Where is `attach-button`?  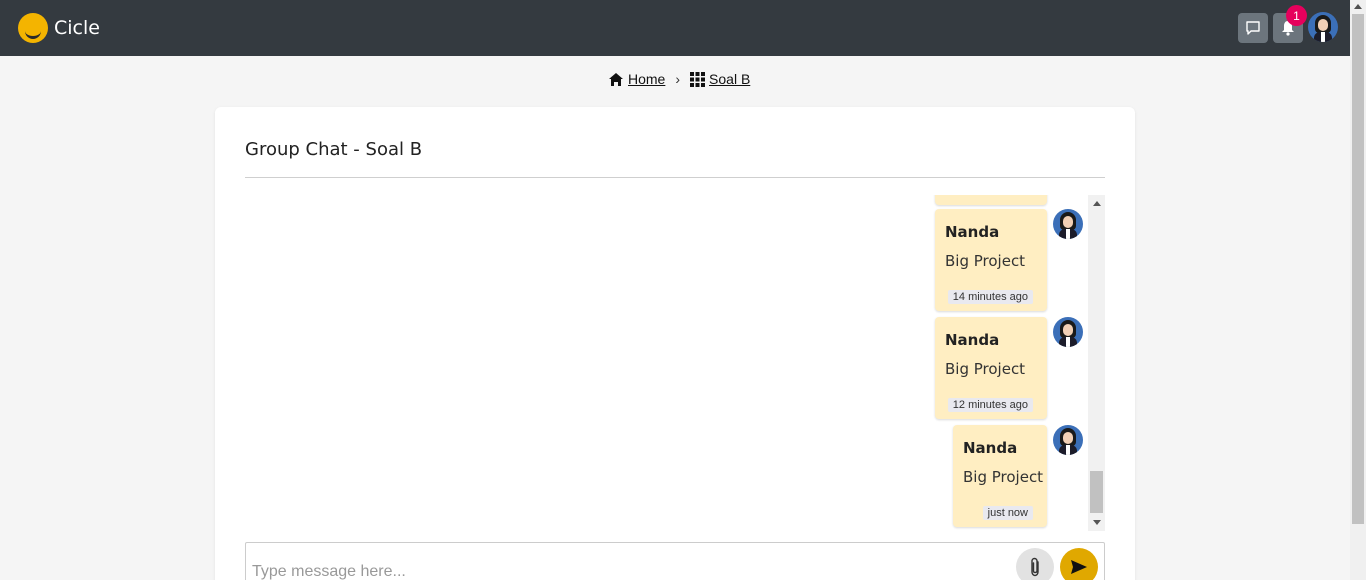
attach-button is located at coordinates (1035, 564).